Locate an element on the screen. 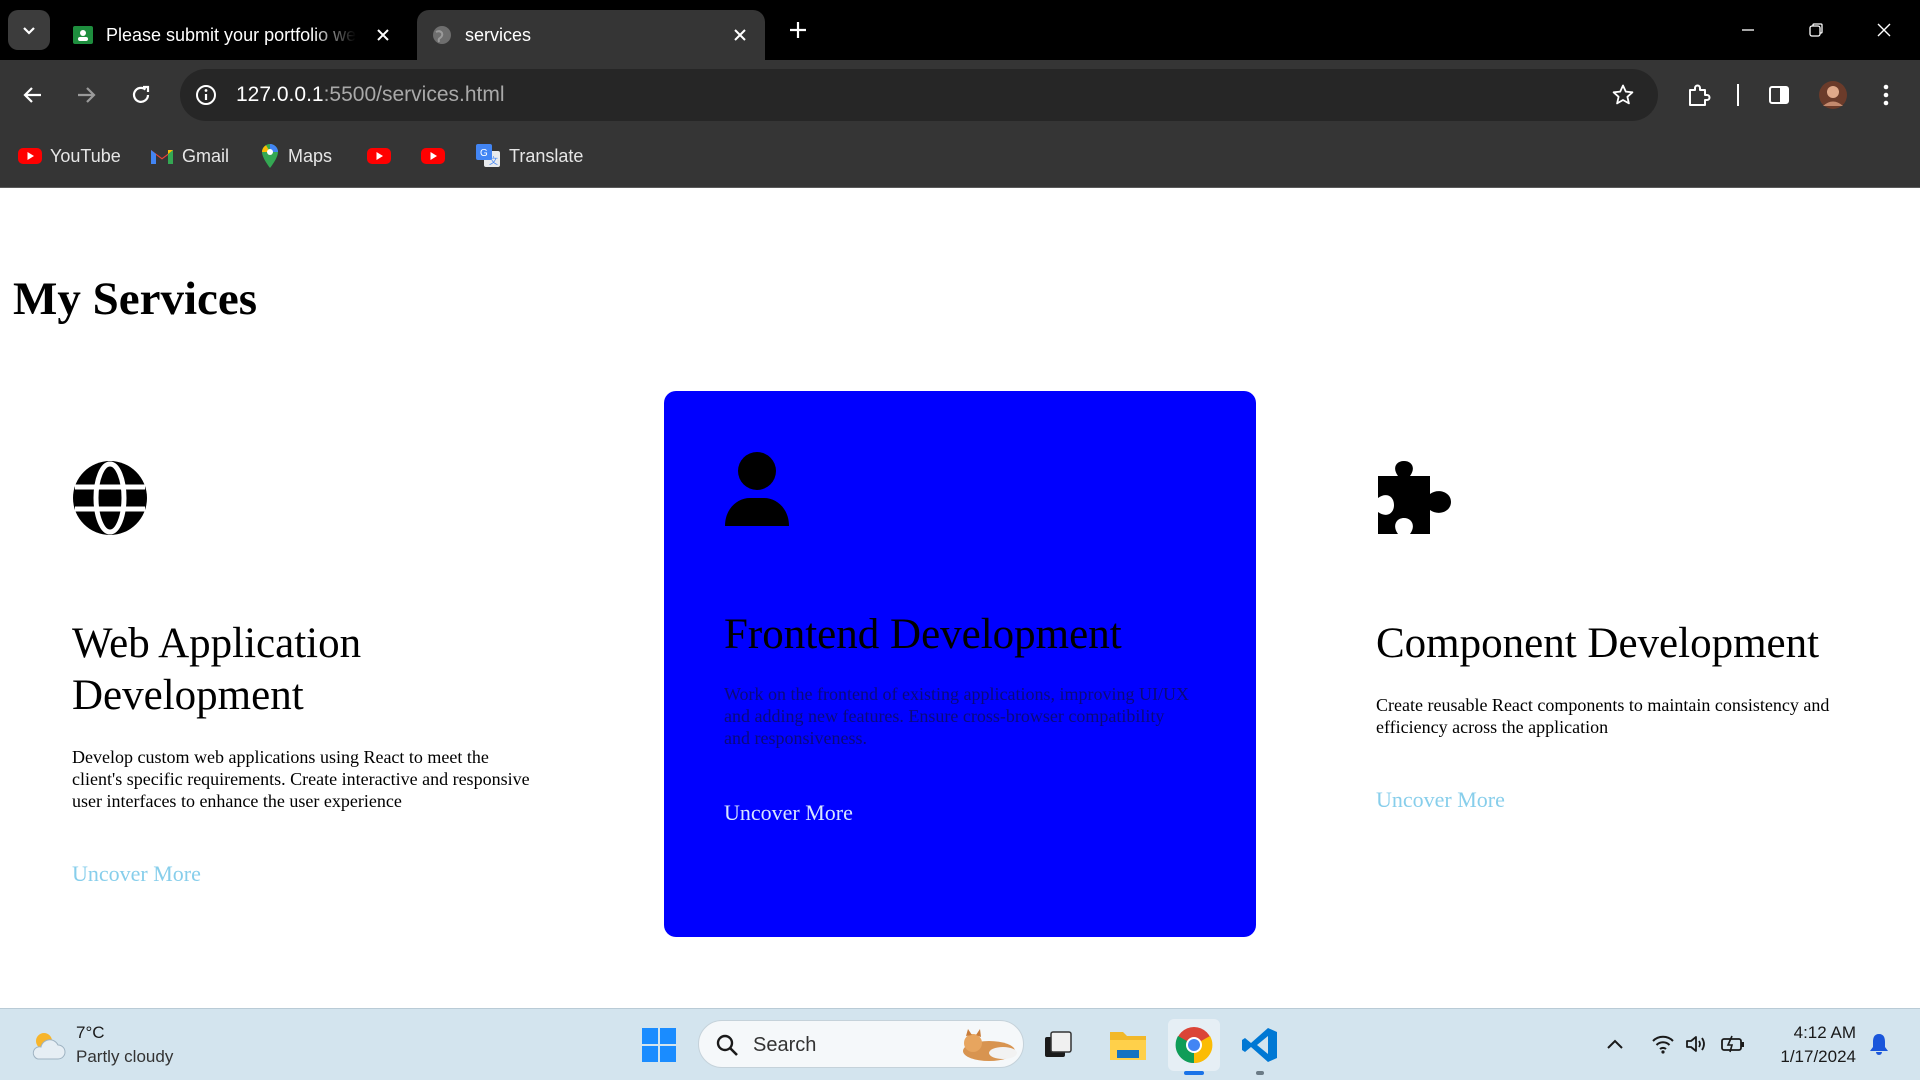 The width and height of the screenshot is (1920, 1080). reload-icon is located at coordinates (141, 94).